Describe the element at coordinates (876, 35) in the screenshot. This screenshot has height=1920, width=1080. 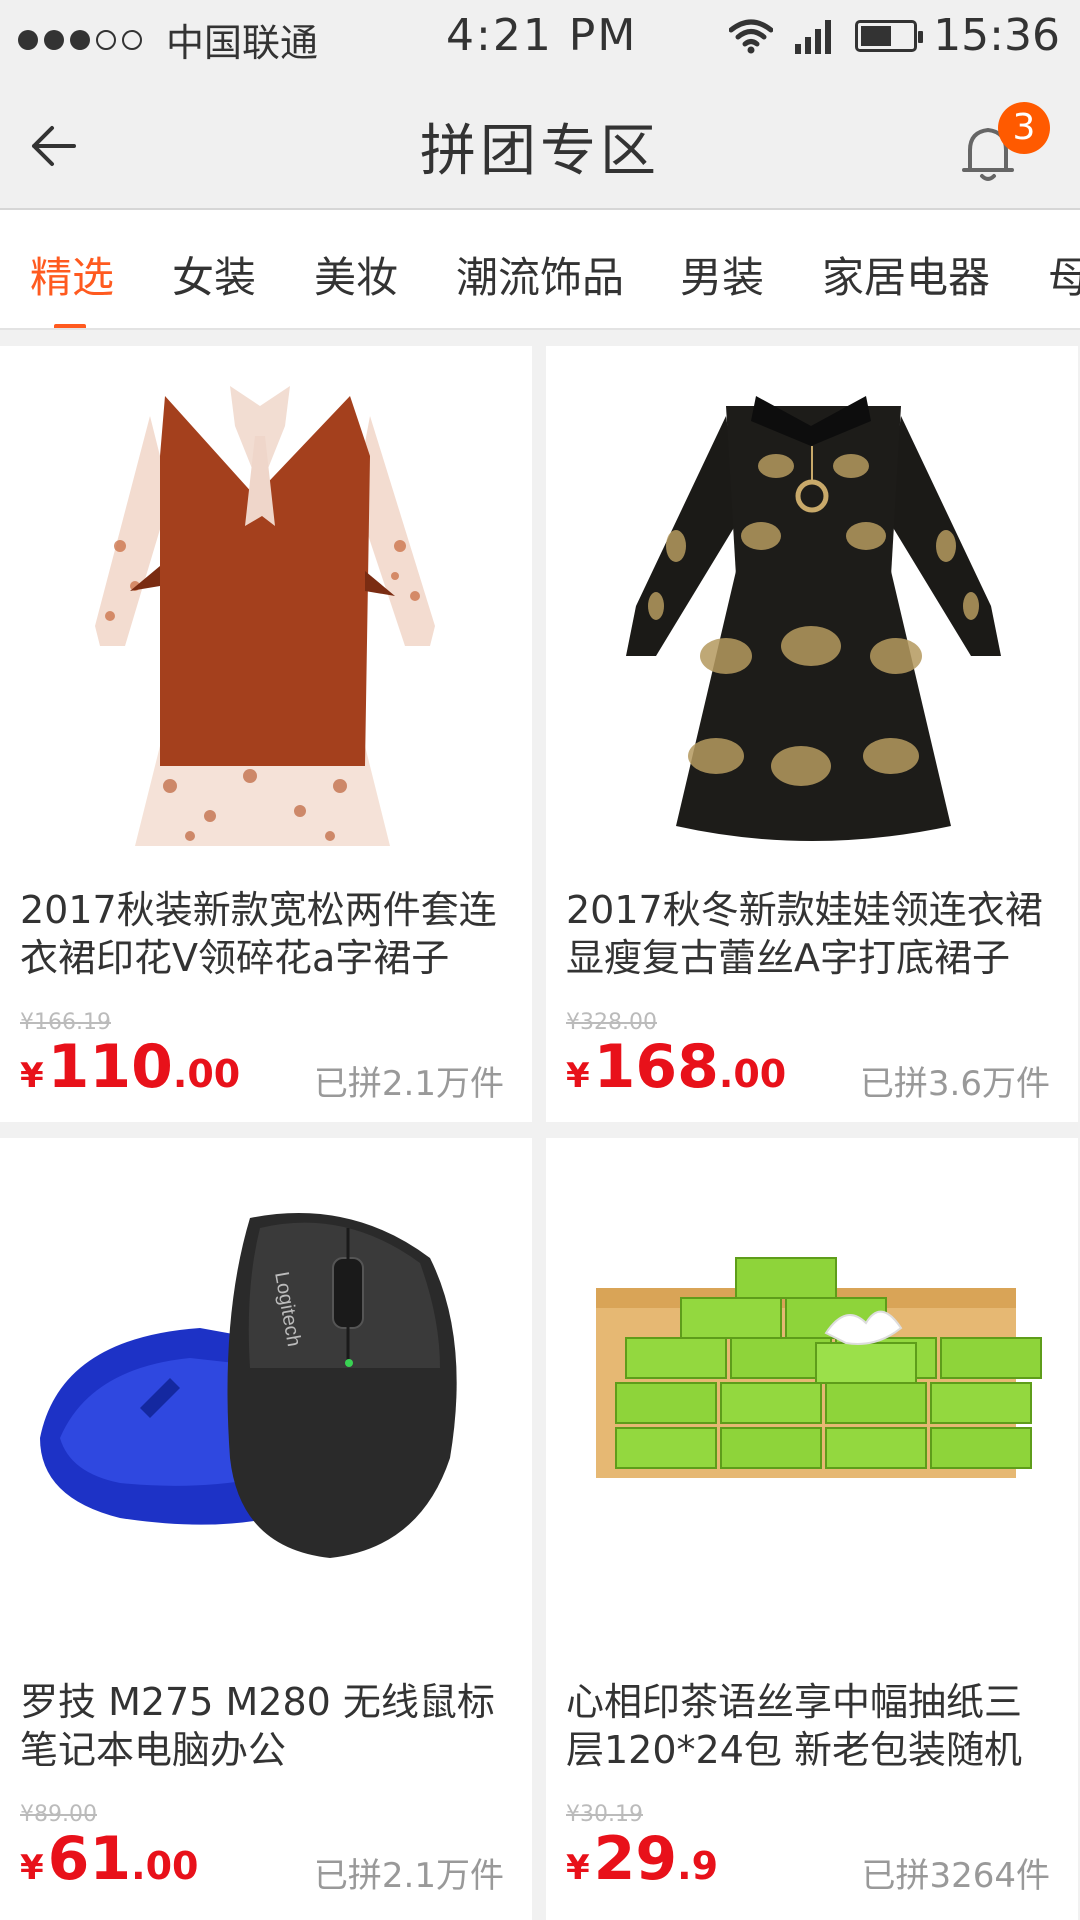
I see `battery-level` at that location.